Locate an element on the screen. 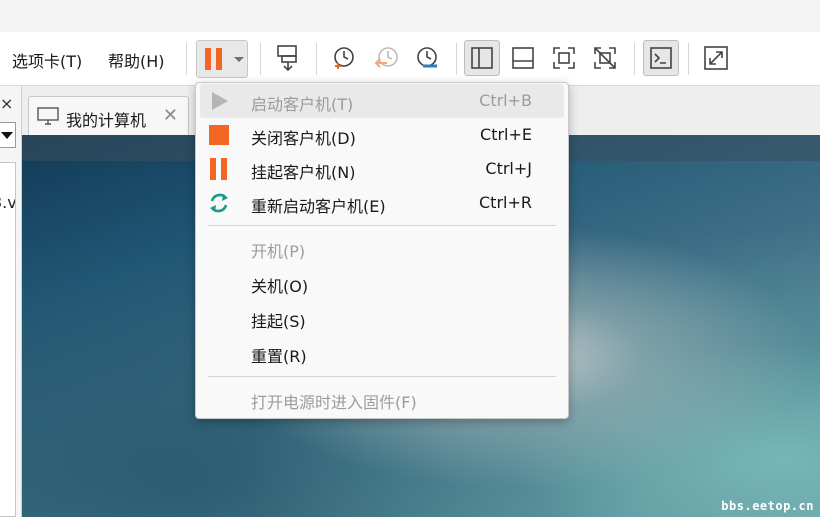 The width and height of the screenshot is (820, 517). menu-tabs: 选项卡(T) is located at coordinates (47, 60).